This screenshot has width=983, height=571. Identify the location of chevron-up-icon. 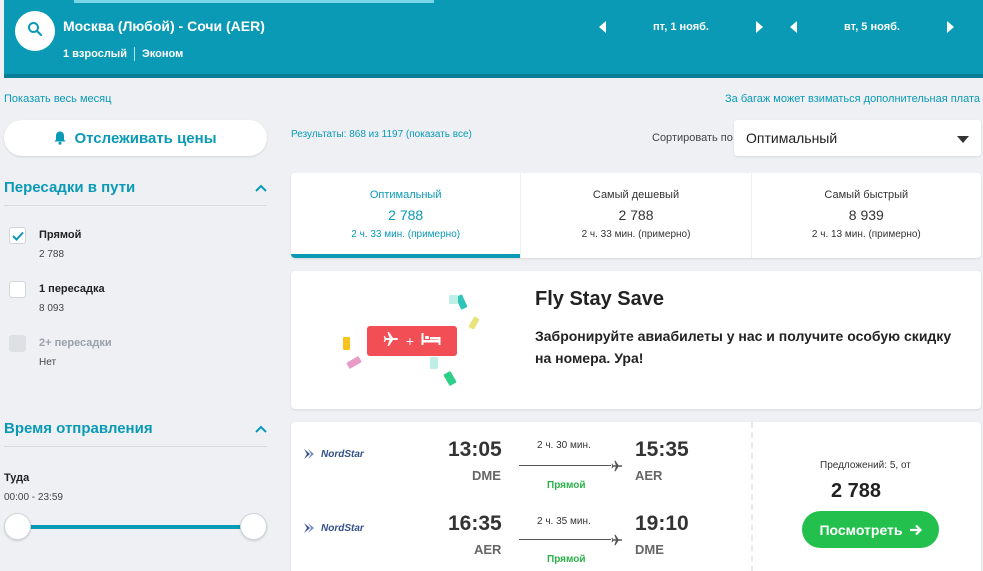
(261, 428).